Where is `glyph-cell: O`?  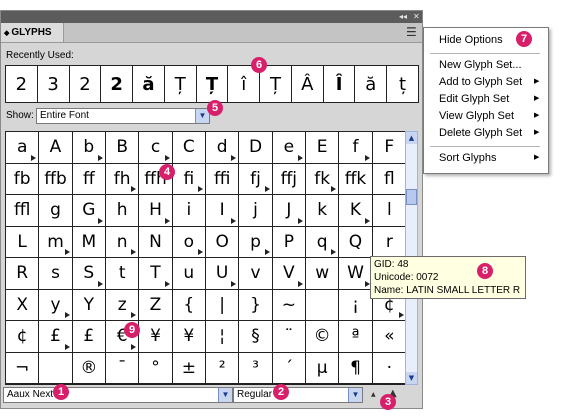 glyph-cell: O is located at coordinates (222, 242).